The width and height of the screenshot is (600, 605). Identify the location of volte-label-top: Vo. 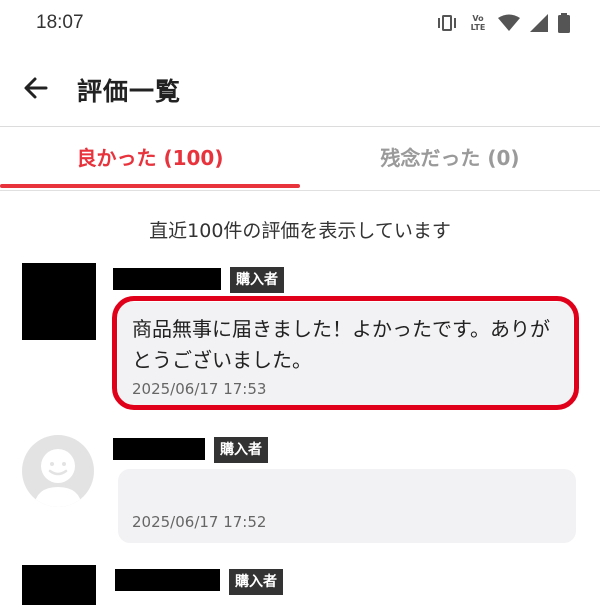
(478, 18).